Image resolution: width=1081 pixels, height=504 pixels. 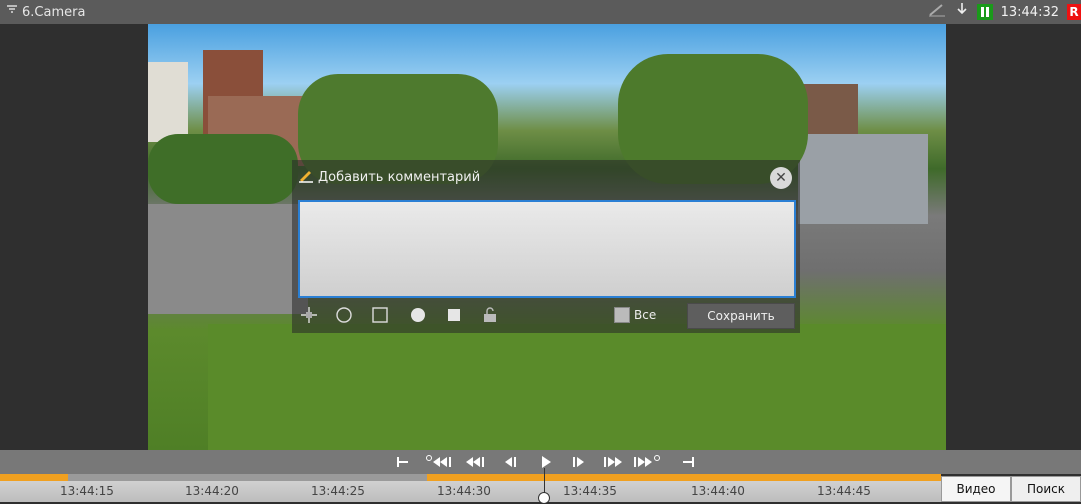 I want to click on tab-search: Поиск, so click(x=1046, y=489).